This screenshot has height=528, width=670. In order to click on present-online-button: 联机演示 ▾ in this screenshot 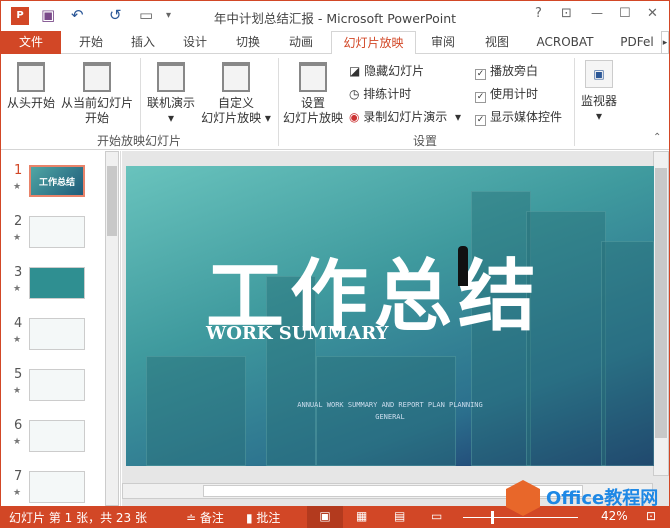, I will do `click(171, 94)`.